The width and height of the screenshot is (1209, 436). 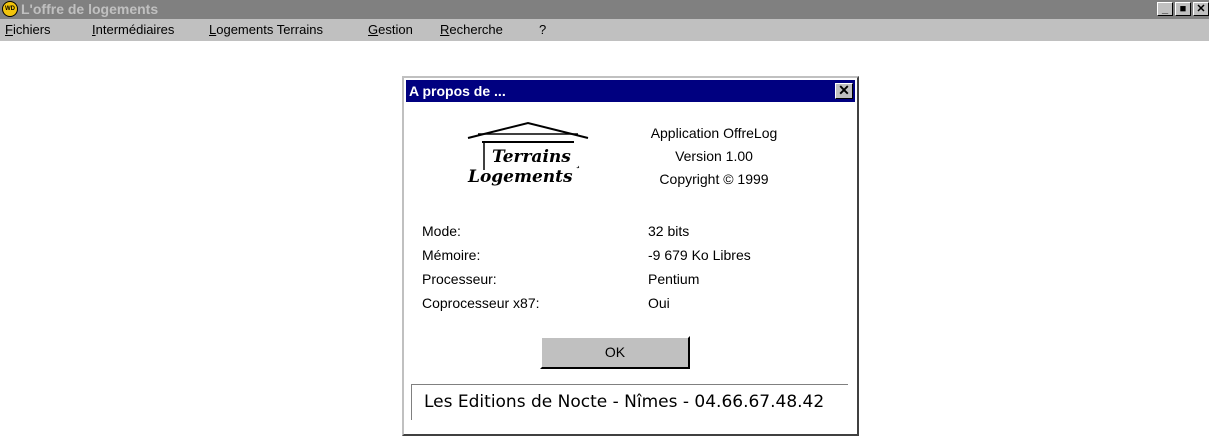 I want to click on coprocessor-label: Coprocesseur x87:, so click(x=481, y=303).